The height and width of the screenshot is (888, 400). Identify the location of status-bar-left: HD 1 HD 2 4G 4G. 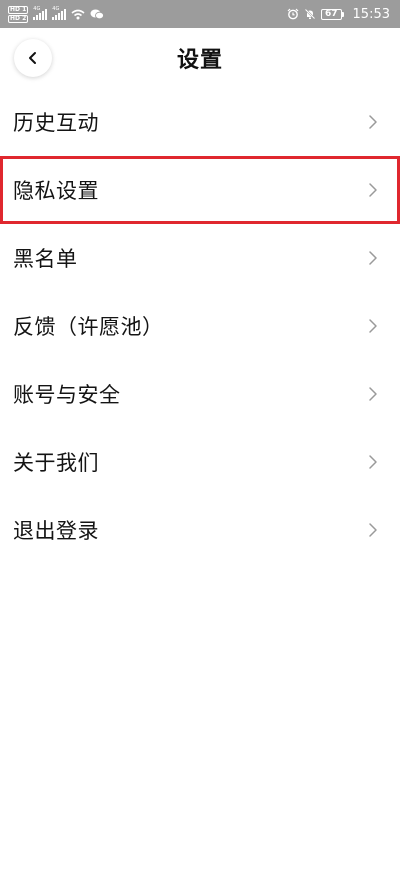
(56, 14).